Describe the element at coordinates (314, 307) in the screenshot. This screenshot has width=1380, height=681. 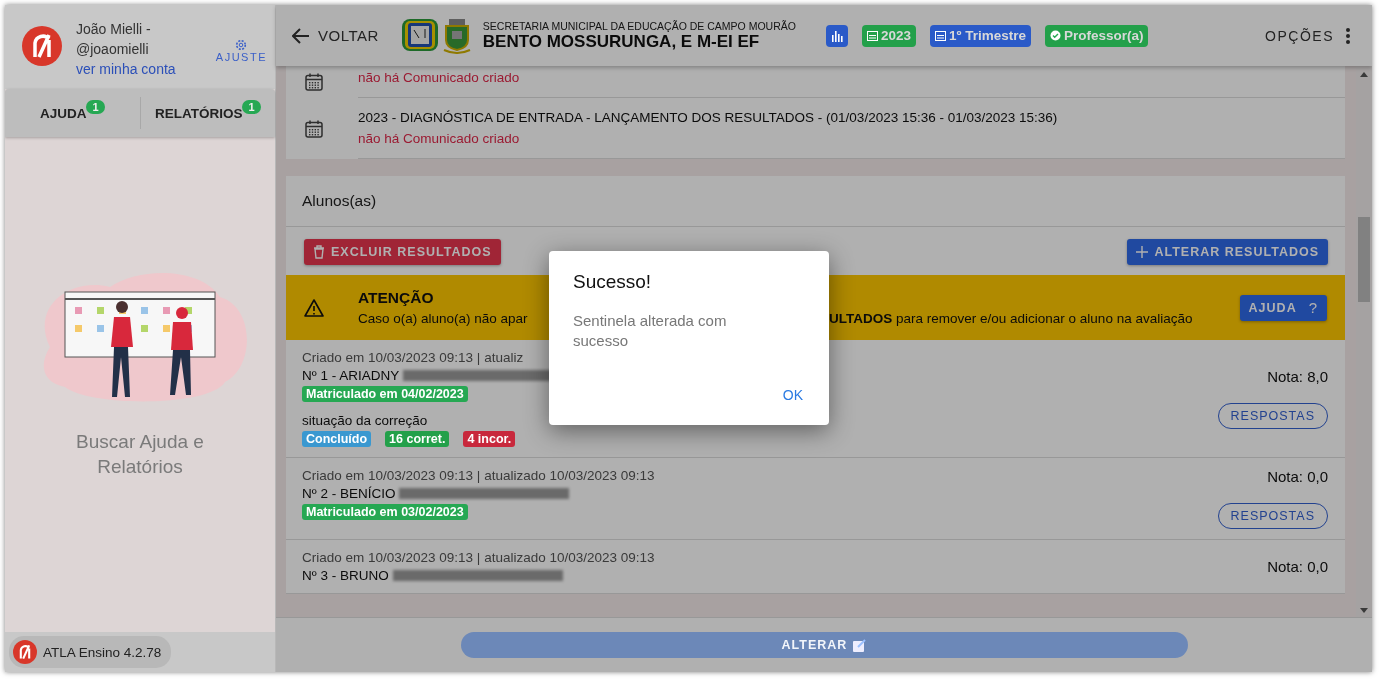
I see `warning-icon` at that location.